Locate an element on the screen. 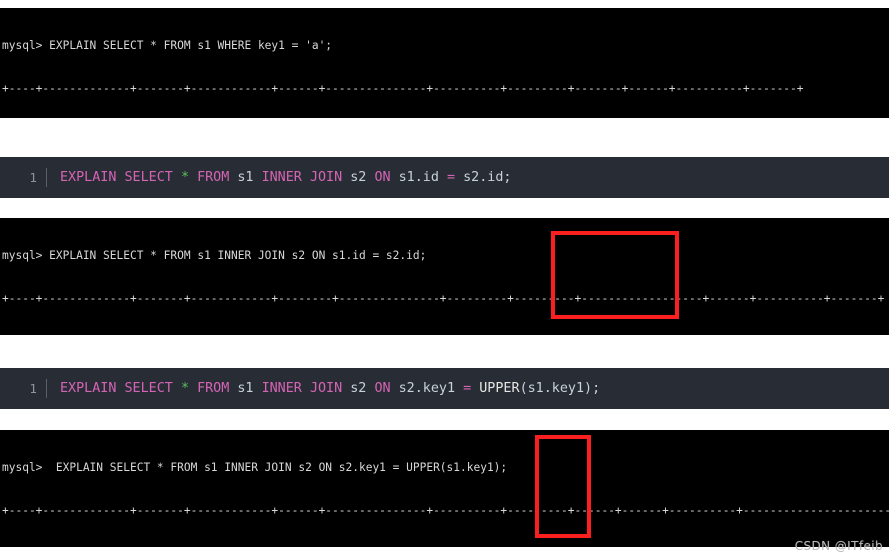 This screenshot has height=557, width=889. code-block-1-line-number: 1 is located at coordinates (33, 177).